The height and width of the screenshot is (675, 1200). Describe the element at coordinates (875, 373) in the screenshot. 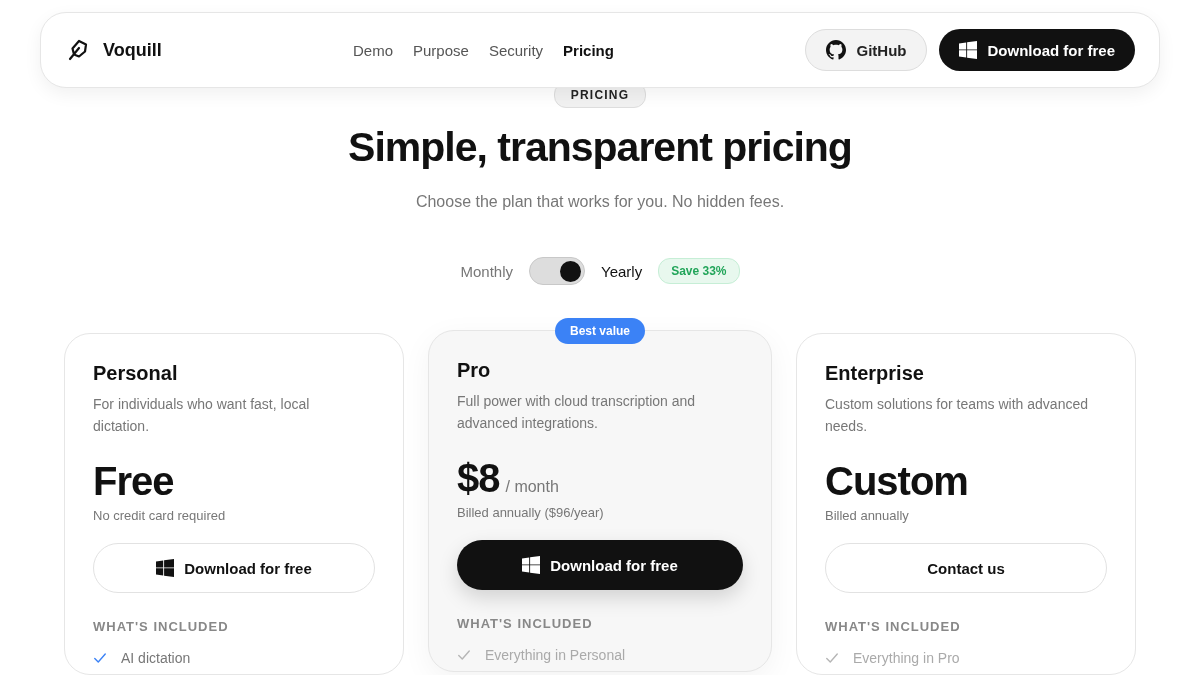

I see `plan-name: Enterprise` at that location.